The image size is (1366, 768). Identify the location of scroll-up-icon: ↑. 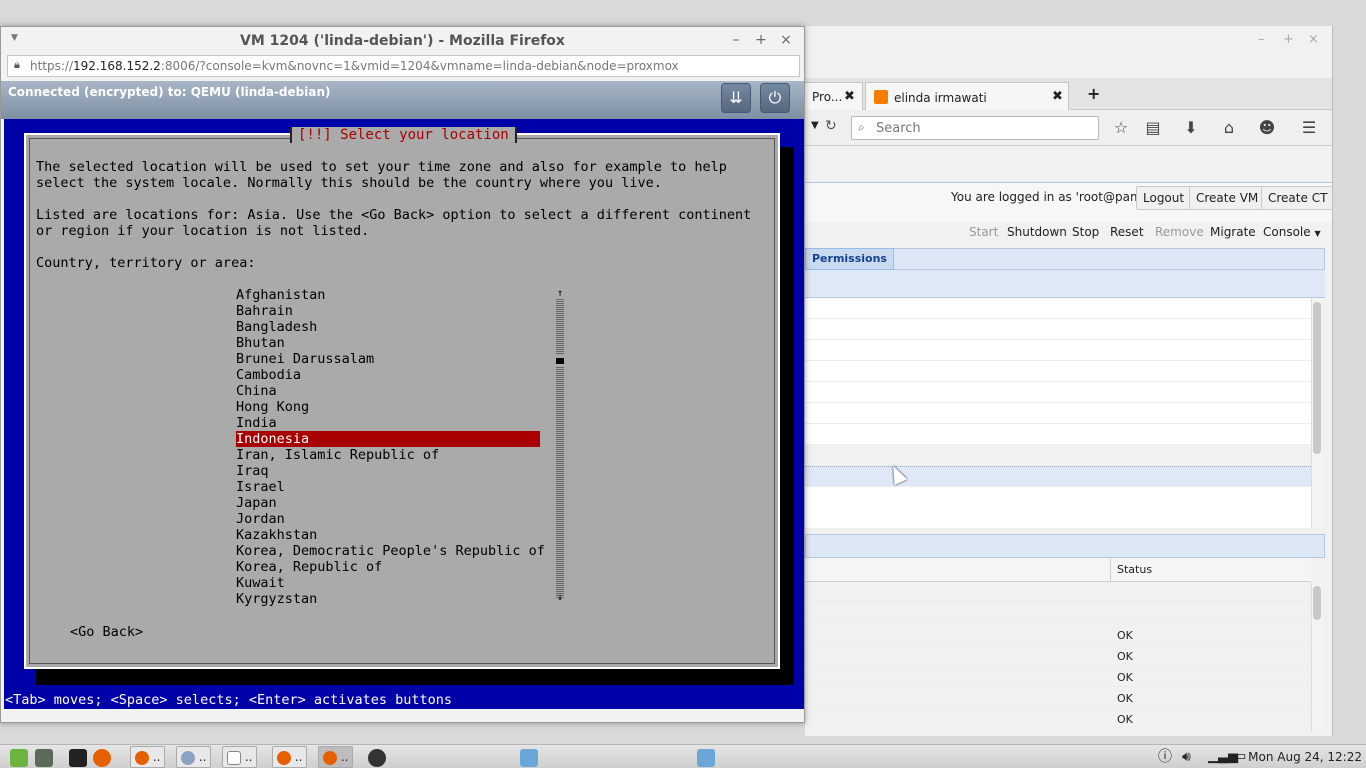
(560, 294).